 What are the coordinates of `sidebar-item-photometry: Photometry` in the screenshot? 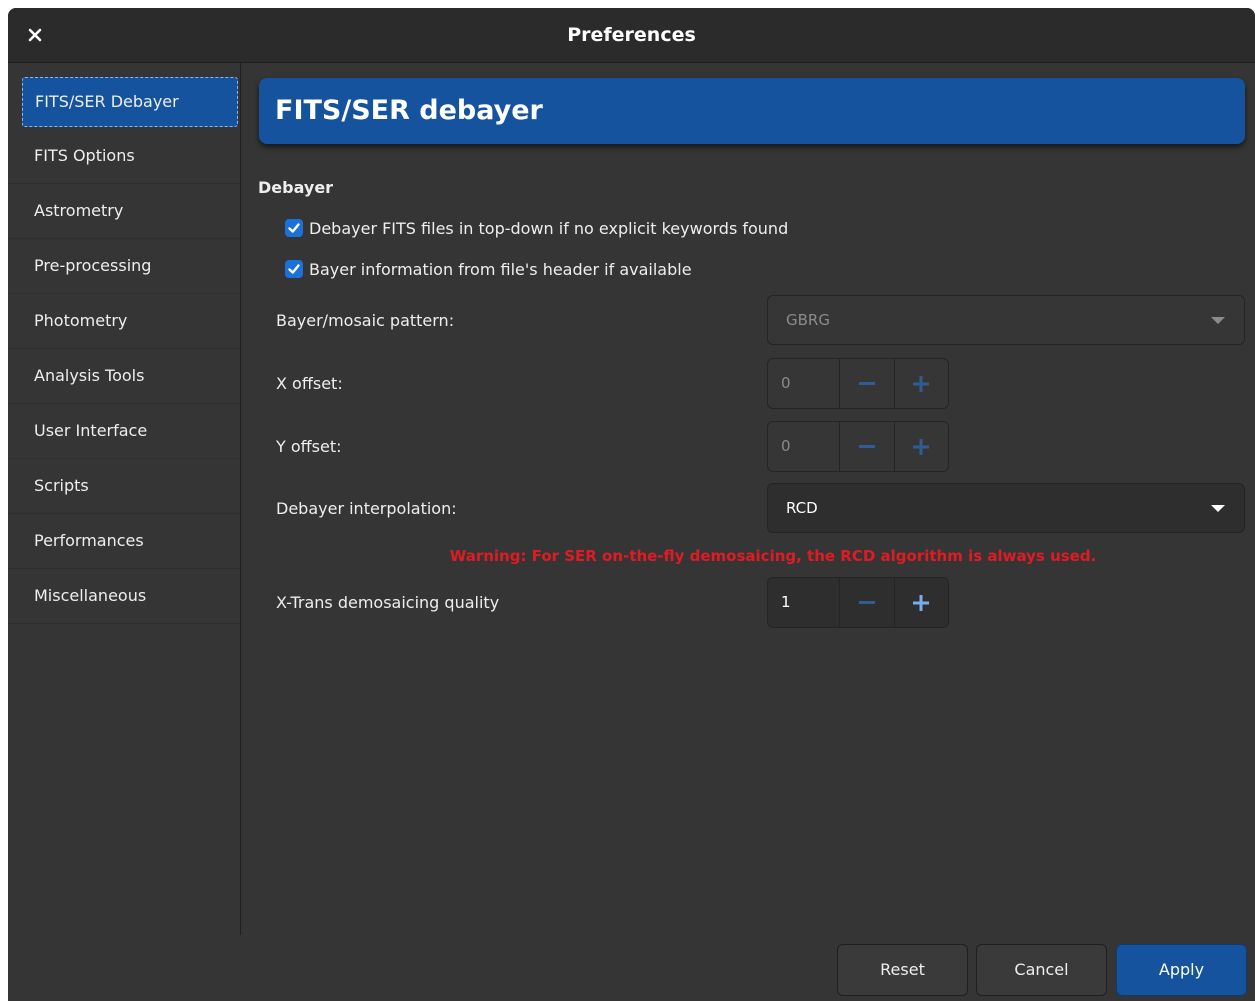 It's located at (124, 321).